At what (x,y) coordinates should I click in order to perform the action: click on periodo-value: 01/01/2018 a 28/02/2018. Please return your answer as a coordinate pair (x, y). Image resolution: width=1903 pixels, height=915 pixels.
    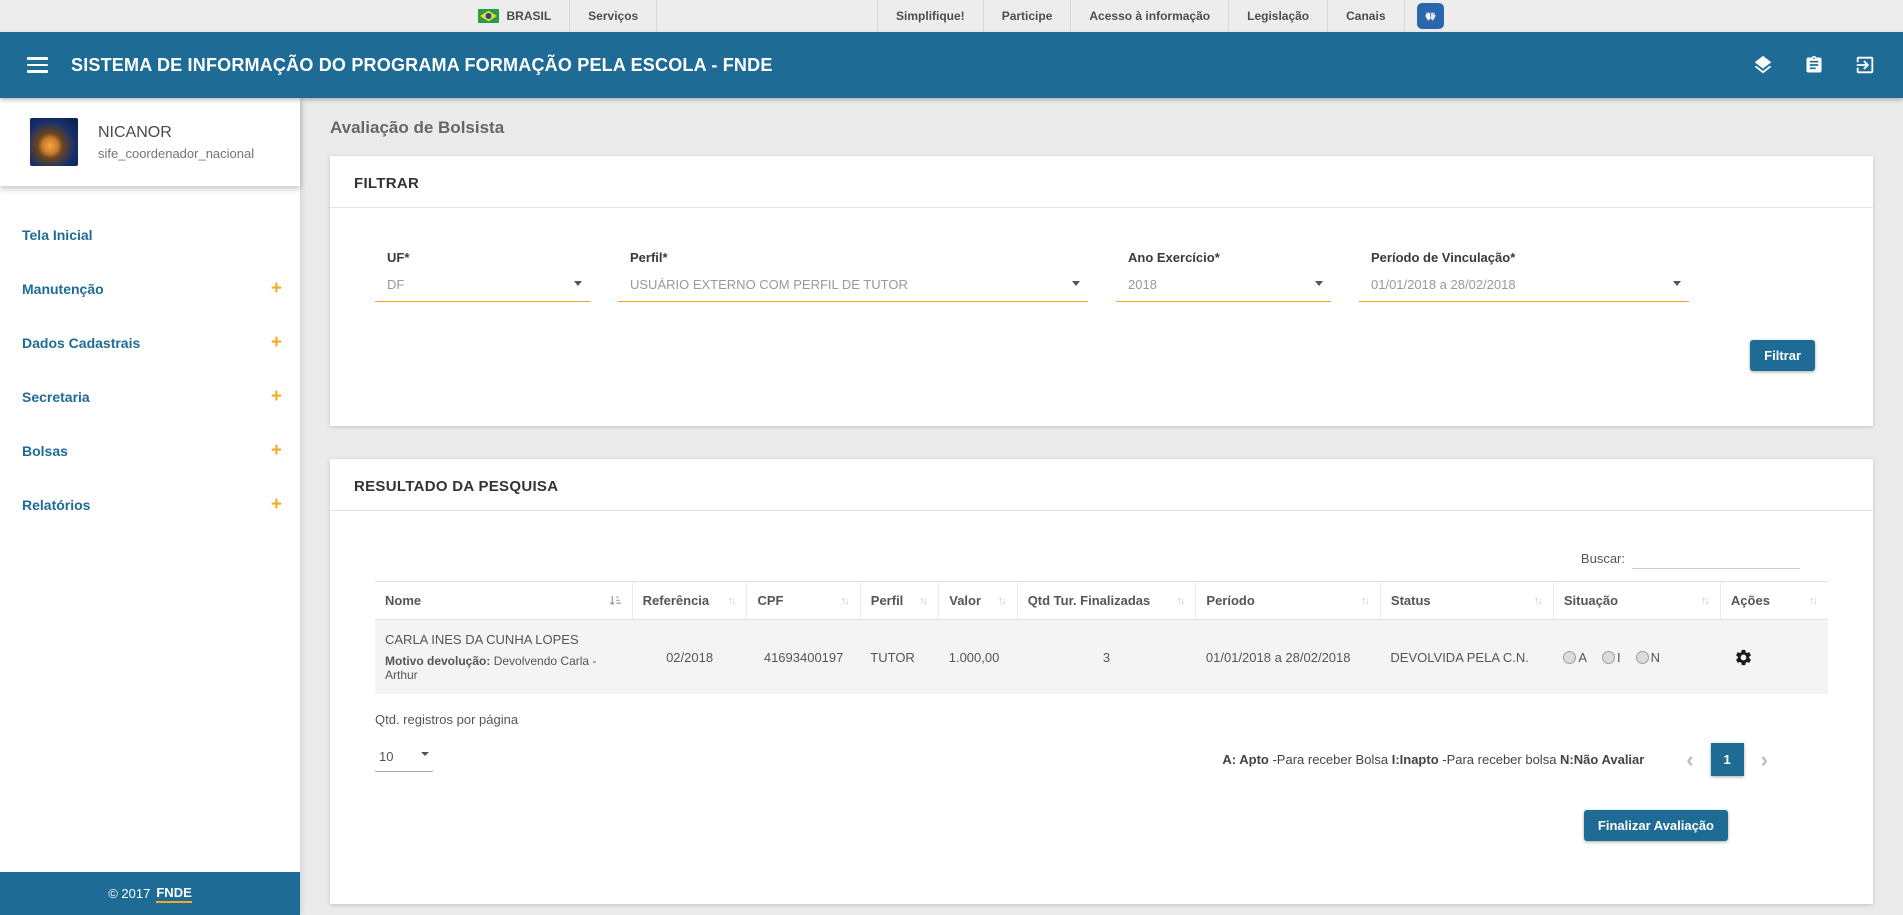
    Looking at the image, I should click on (1443, 284).